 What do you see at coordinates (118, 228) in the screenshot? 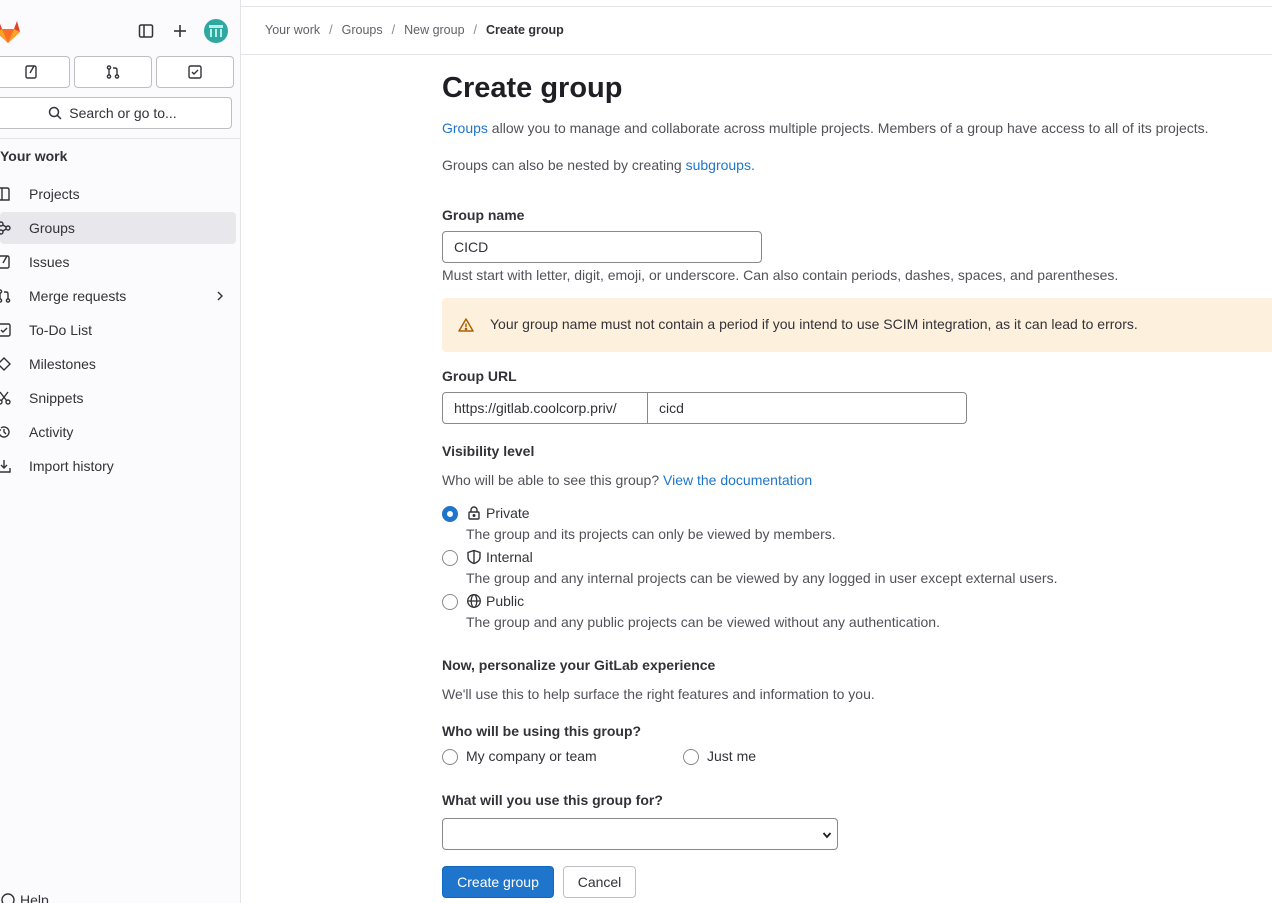
I see `sidebar-item-groups: Groups` at bounding box center [118, 228].